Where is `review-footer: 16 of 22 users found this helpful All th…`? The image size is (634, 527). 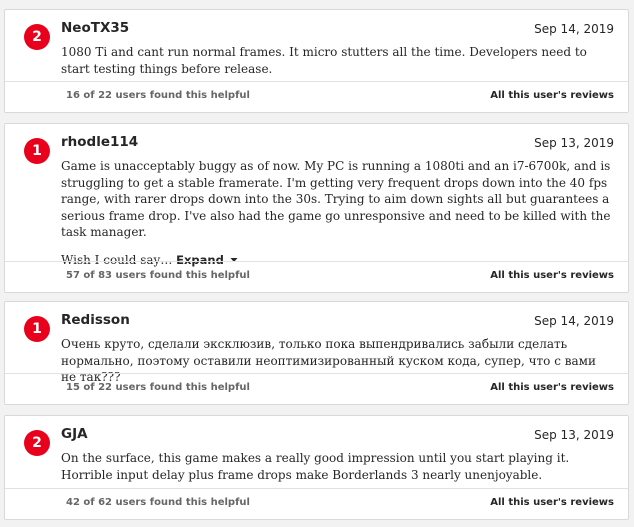
review-footer: 16 of 22 users found this helpful All th… is located at coordinates (316, 96).